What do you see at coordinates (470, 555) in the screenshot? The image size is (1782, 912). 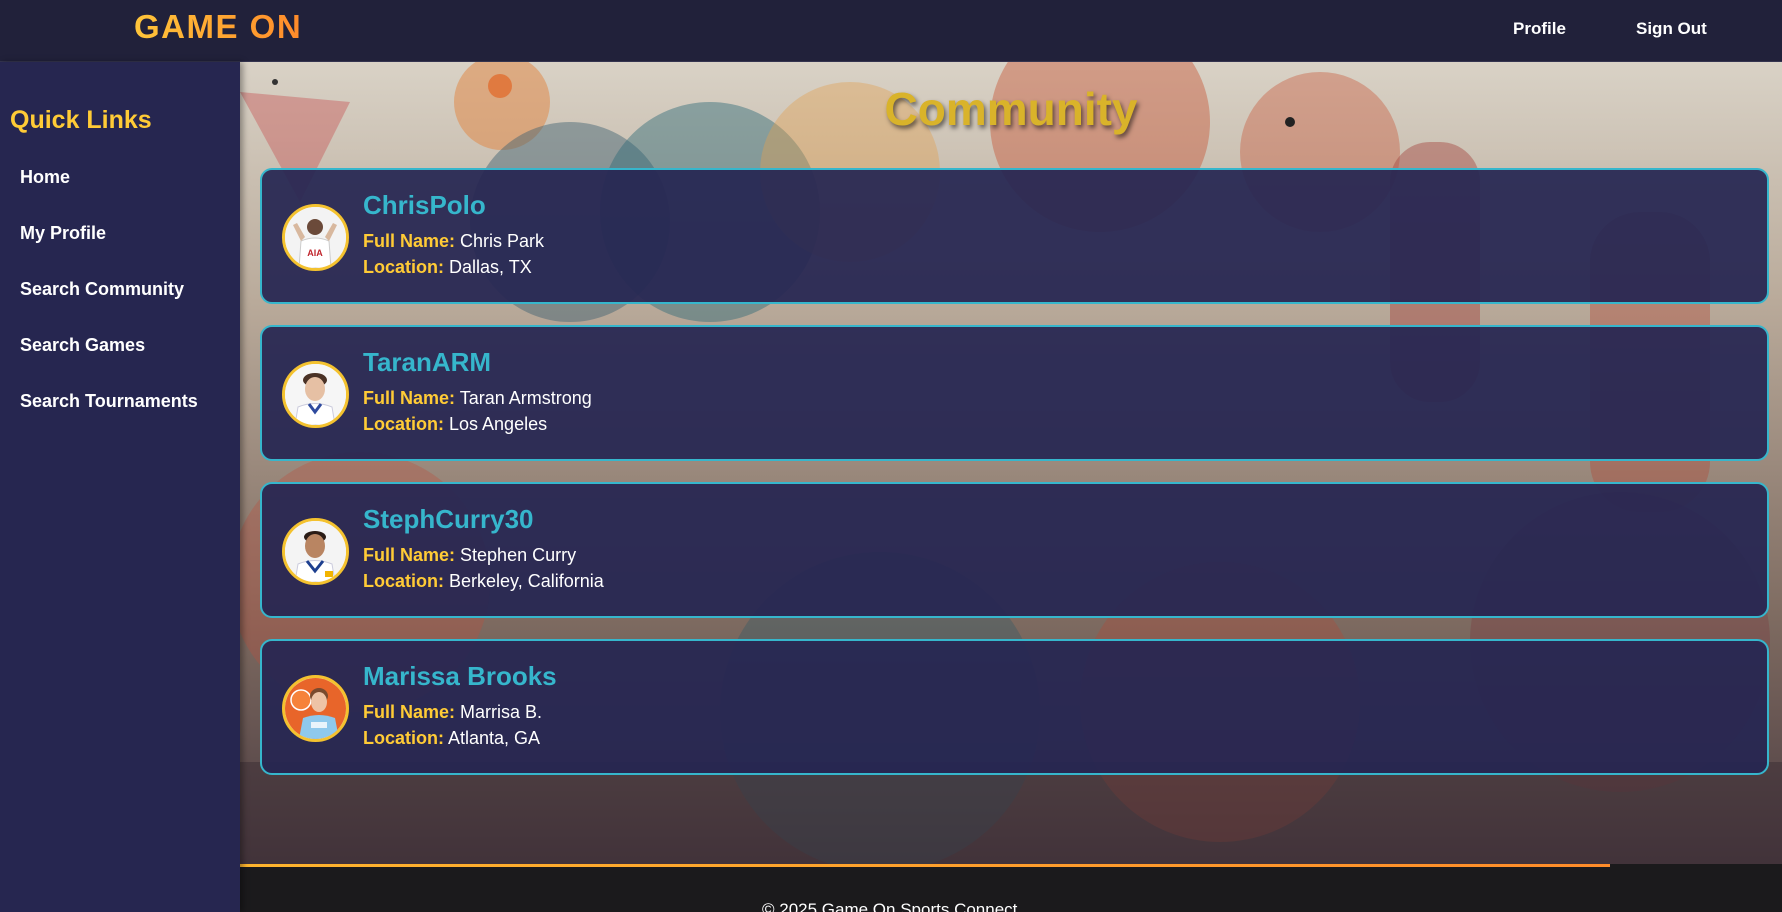 I see `member-full-name: Full Name: Stephen Curry` at bounding box center [470, 555].